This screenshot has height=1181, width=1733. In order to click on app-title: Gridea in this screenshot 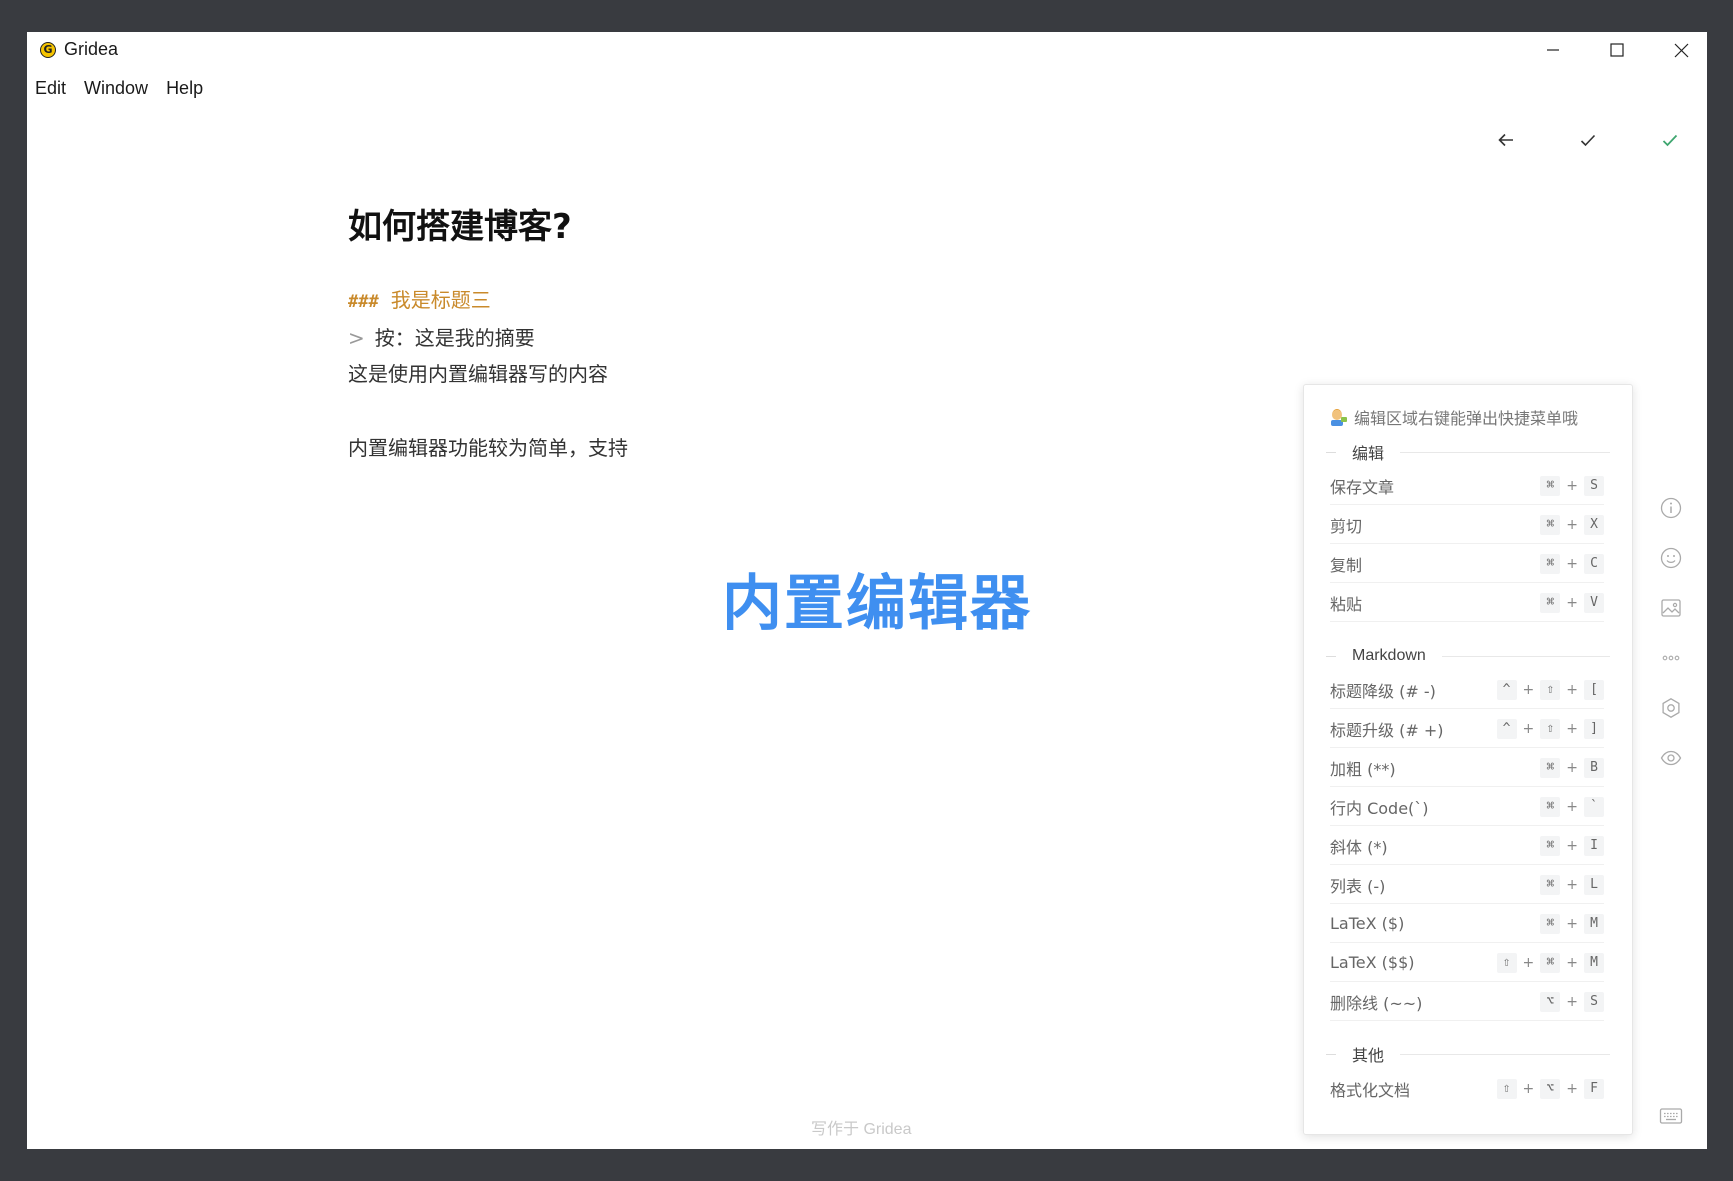, I will do `click(91, 49)`.